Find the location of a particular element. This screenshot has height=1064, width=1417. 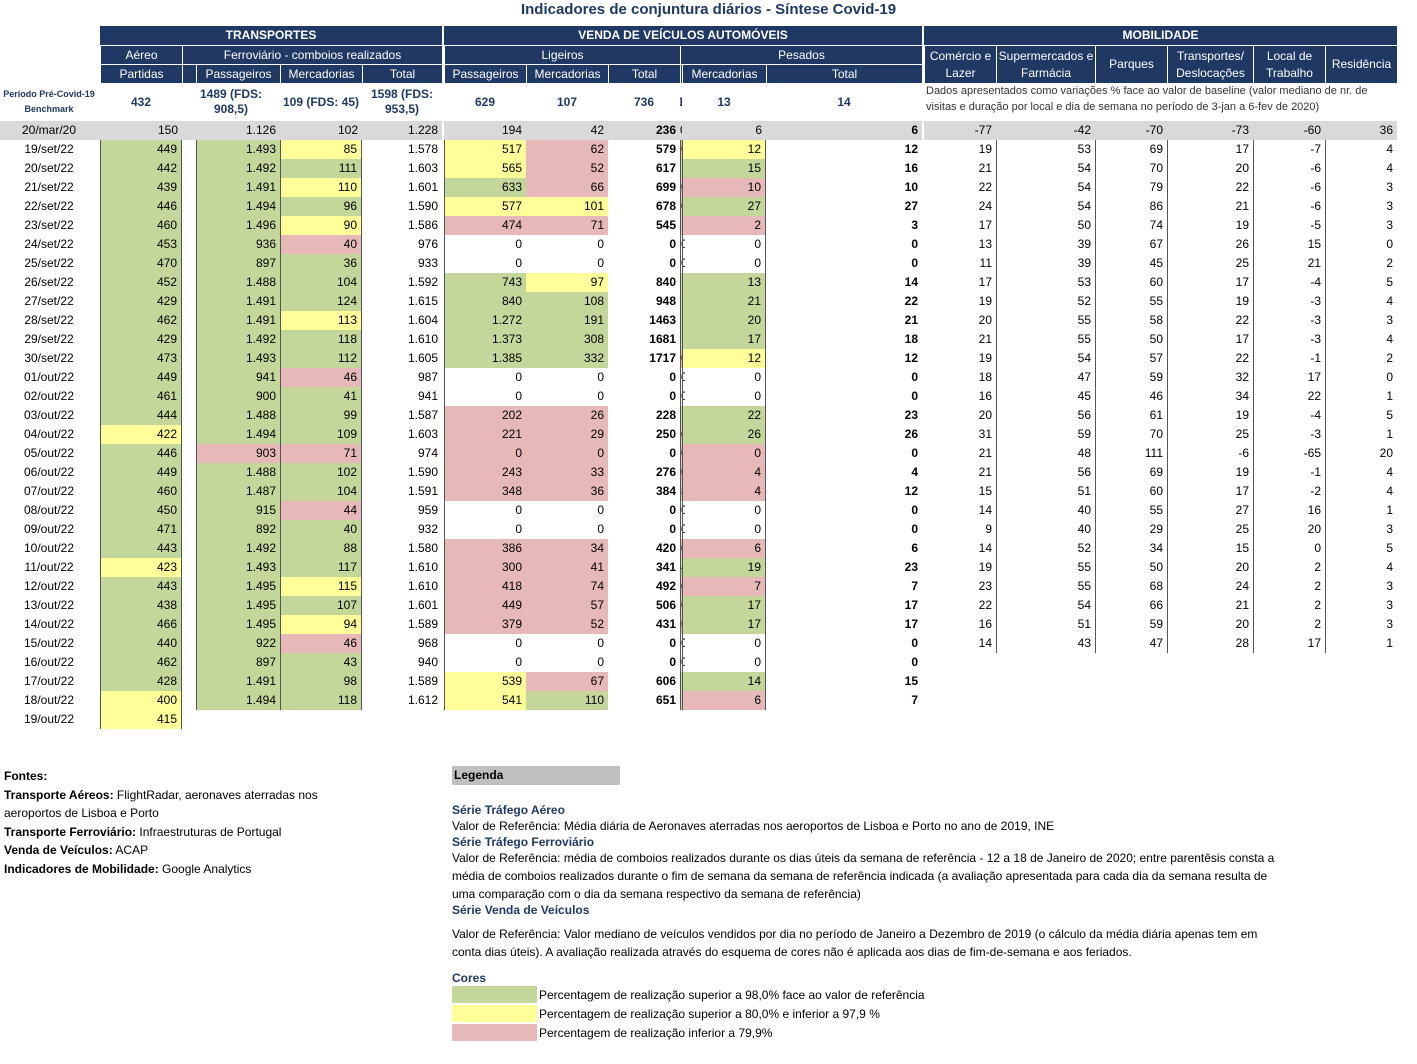

row-value: 379 is located at coordinates (485, 624).